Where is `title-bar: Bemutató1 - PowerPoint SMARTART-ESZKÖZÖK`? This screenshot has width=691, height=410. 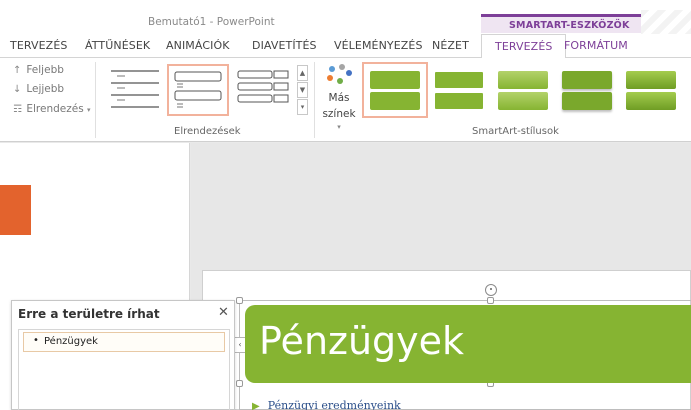
title-bar: Bemutató1 - PowerPoint SMARTART-ESZKÖZÖK is located at coordinates (345, 17).